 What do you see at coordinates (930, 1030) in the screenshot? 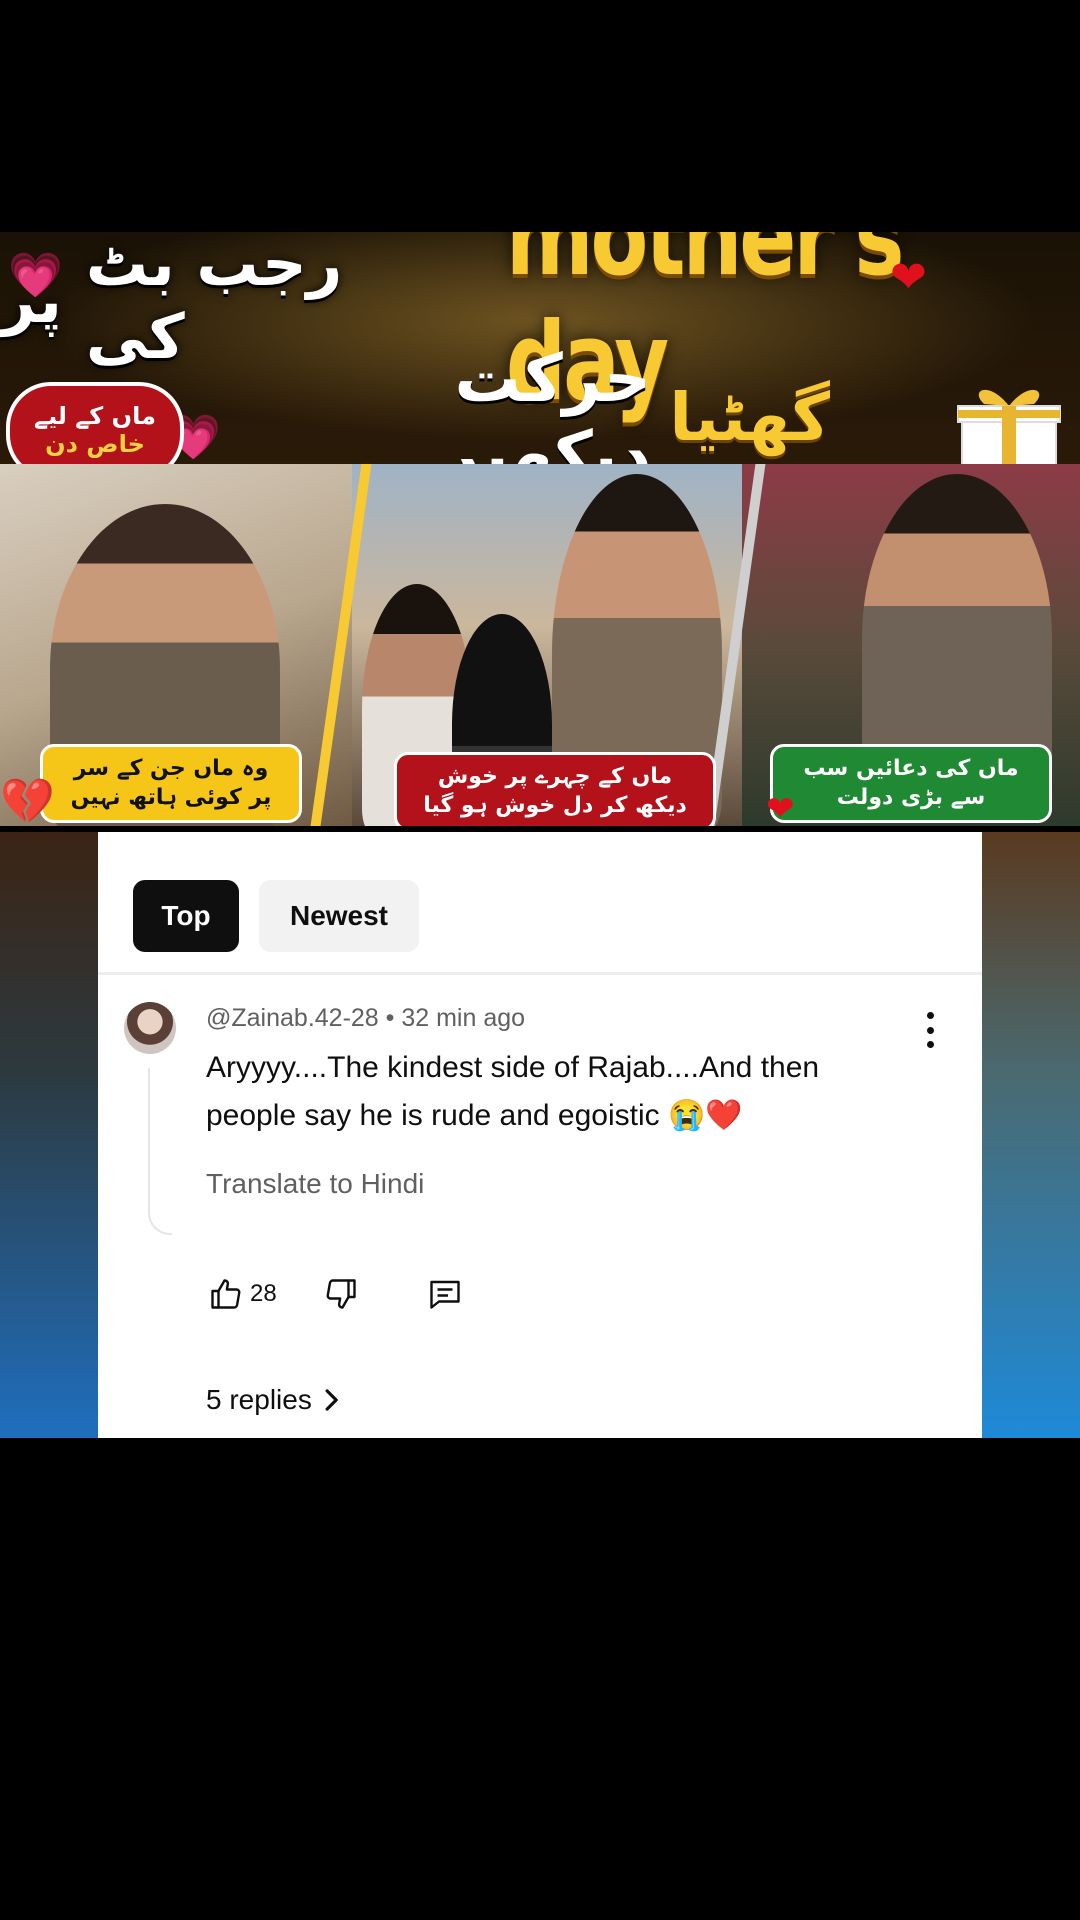
I see `more-vert-icon` at bounding box center [930, 1030].